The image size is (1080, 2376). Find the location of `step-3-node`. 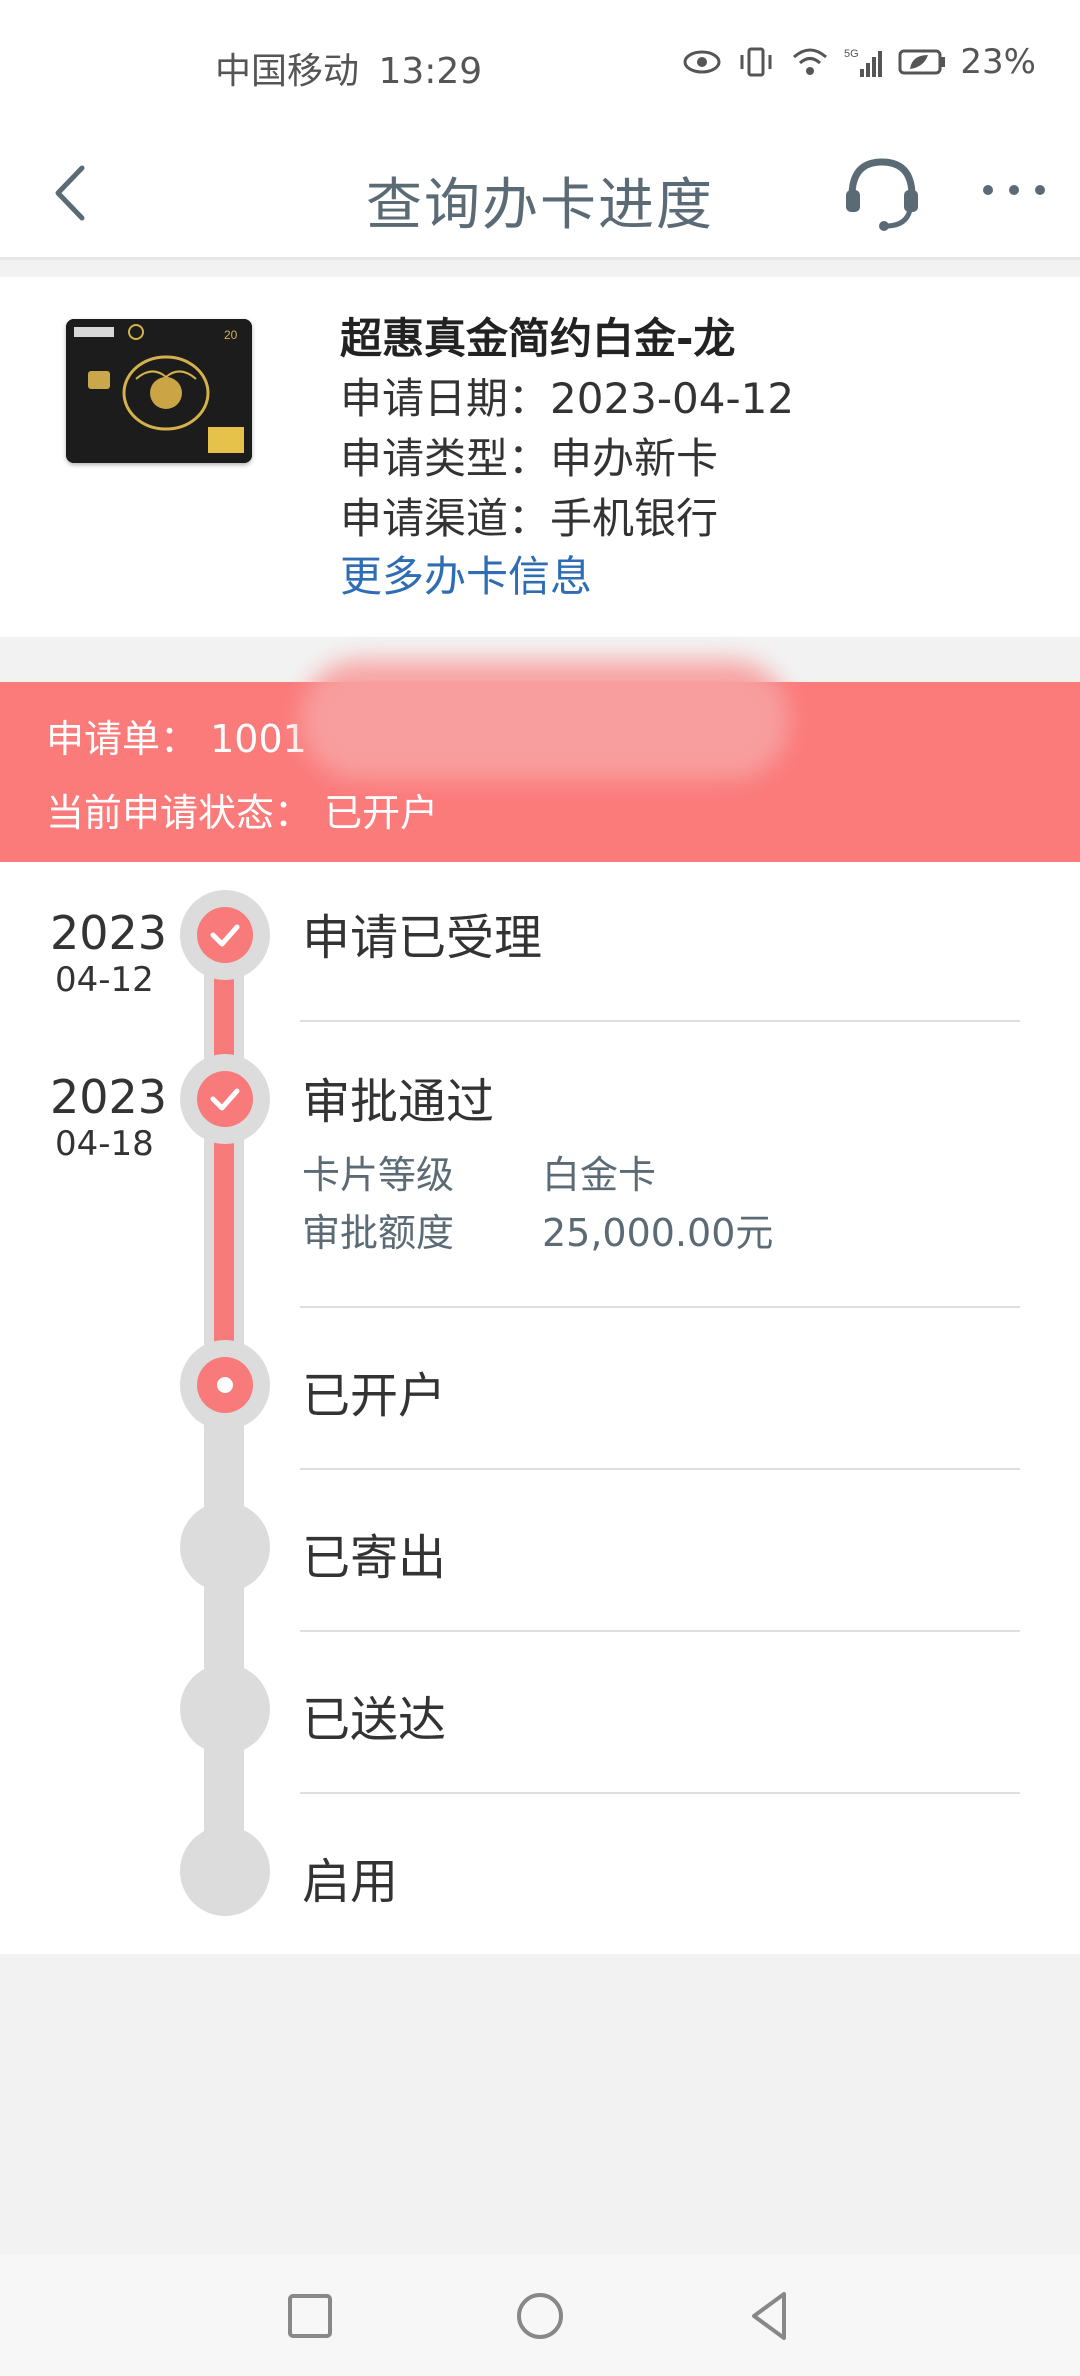

step-3-node is located at coordinates (225, 1385).